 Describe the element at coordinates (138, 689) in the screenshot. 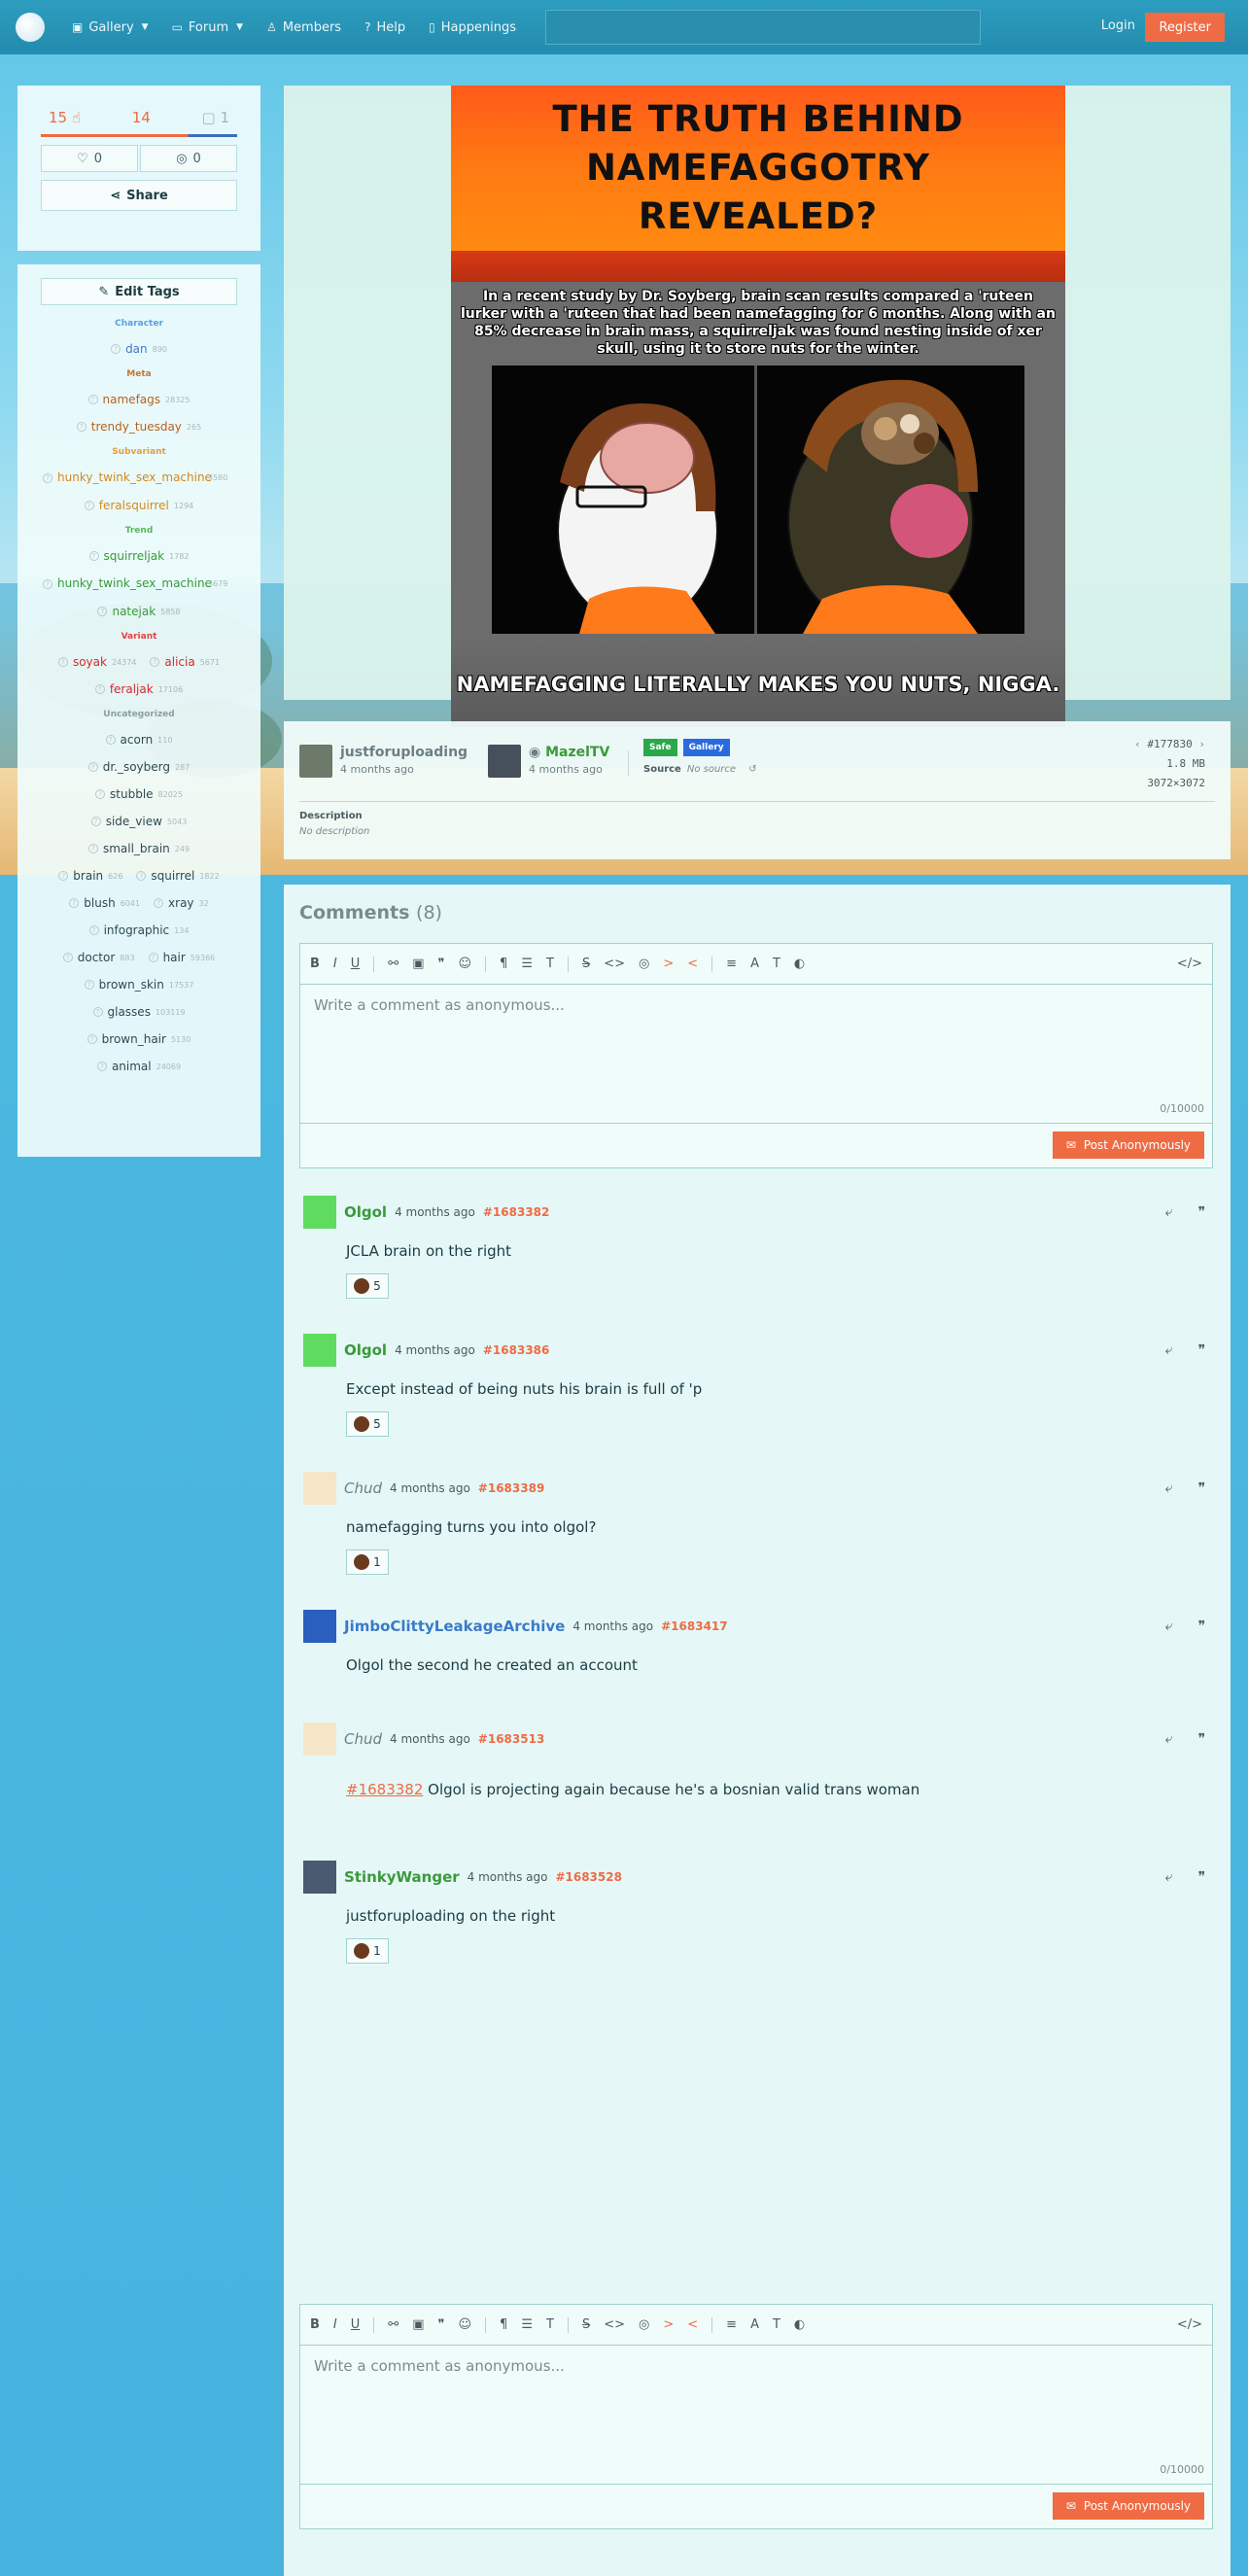

I see `tag-item: ? feraljak 17106` at that location.